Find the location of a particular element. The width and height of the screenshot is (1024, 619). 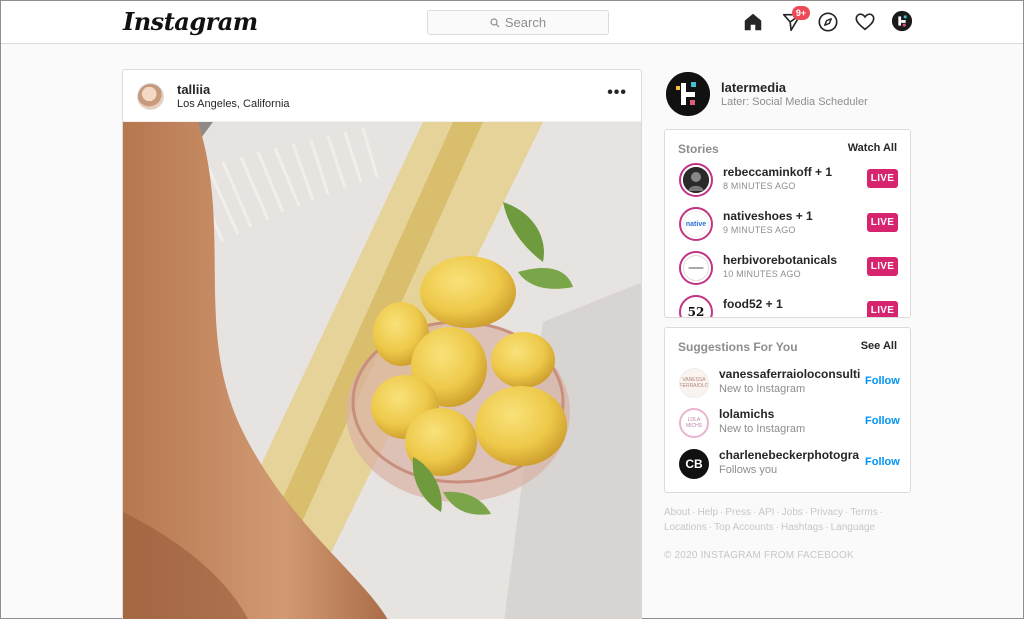

footer-link: Terms is located at coordinates (863, 512).